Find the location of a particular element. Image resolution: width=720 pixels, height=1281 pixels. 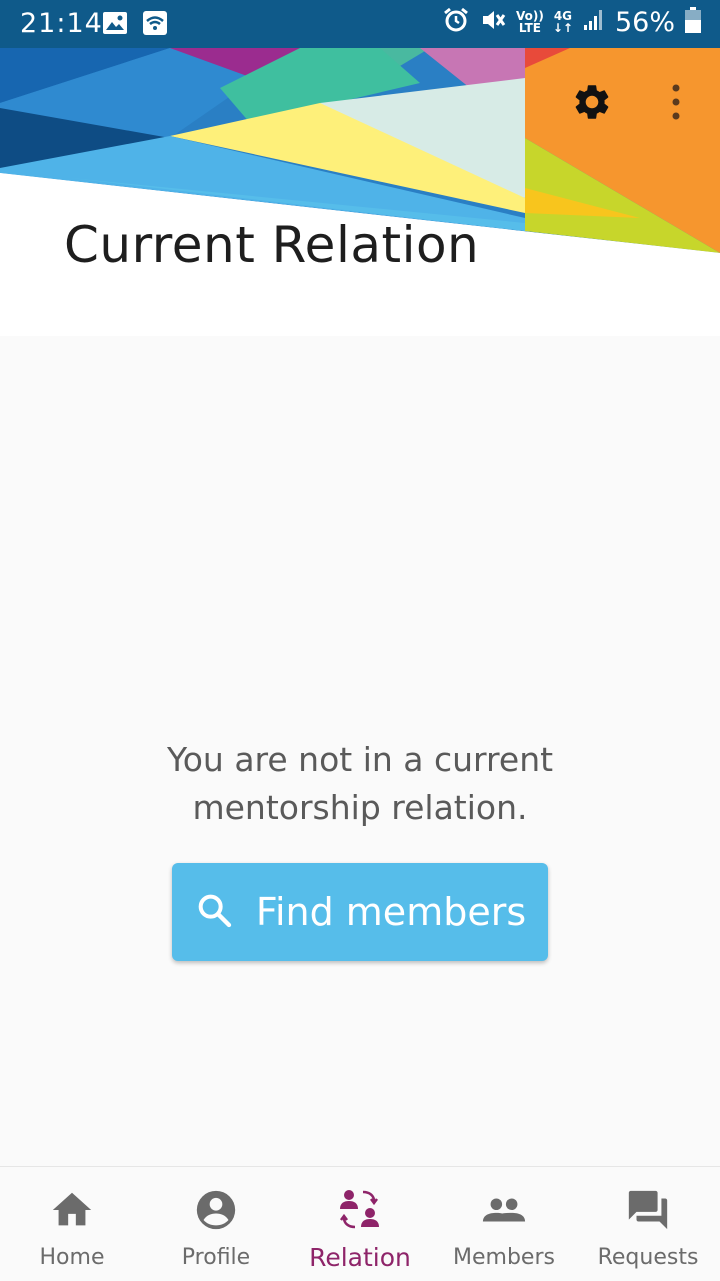

network-type-indicator: 4G ↓↑ is located at coordinates (562, 22).